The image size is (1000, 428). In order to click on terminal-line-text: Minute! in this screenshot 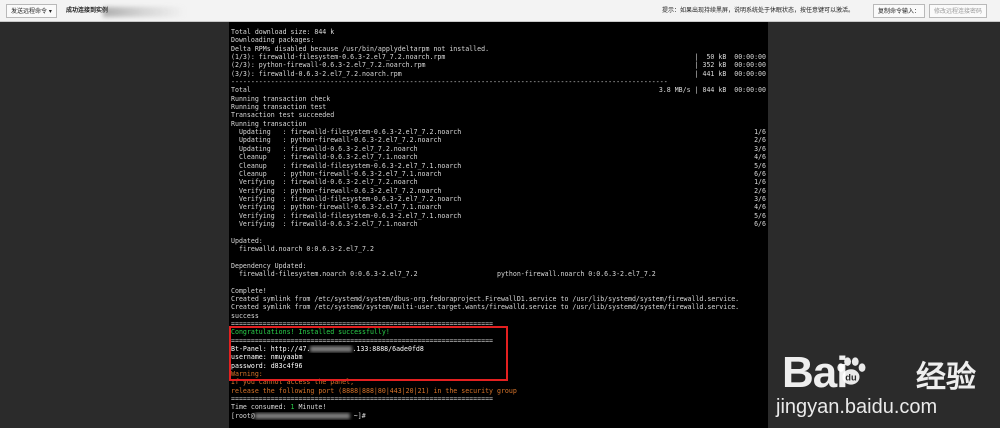, I will do `click(310, 407)`.